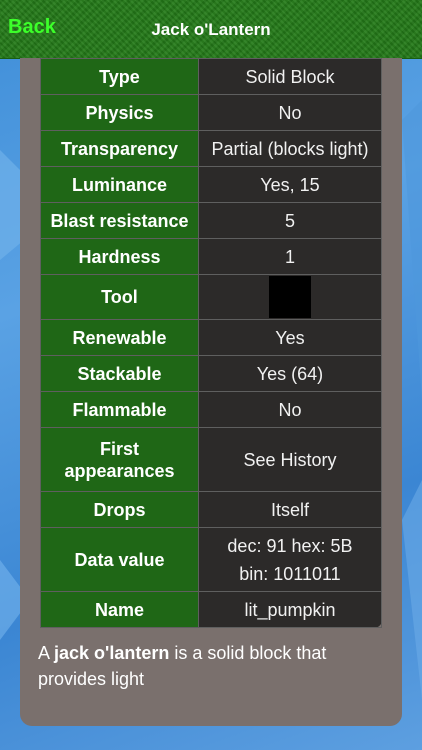 The width and height of the screenshot is (422, 750). I want to click on row-key: Data value, so click(119, 559).